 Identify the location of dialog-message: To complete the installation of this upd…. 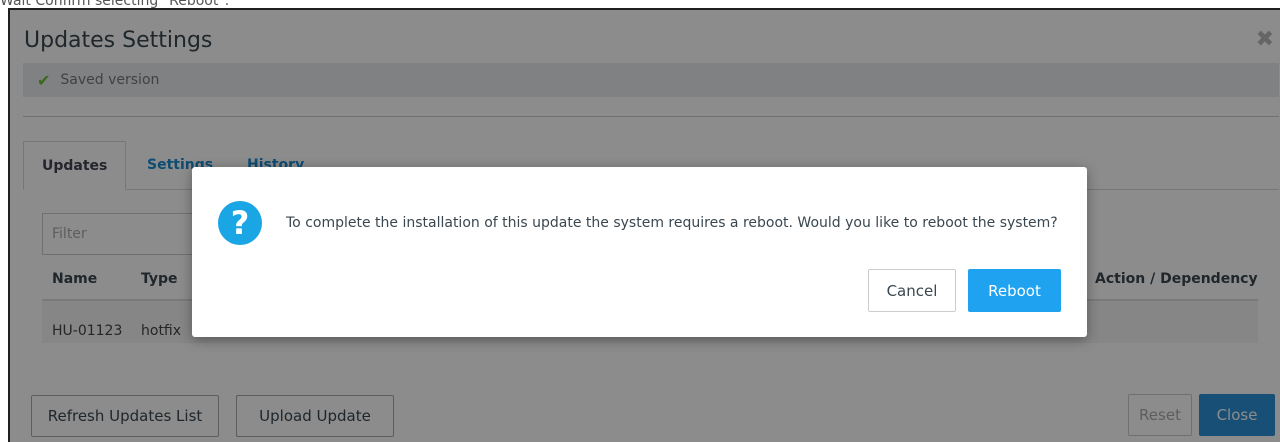
(672, 223).